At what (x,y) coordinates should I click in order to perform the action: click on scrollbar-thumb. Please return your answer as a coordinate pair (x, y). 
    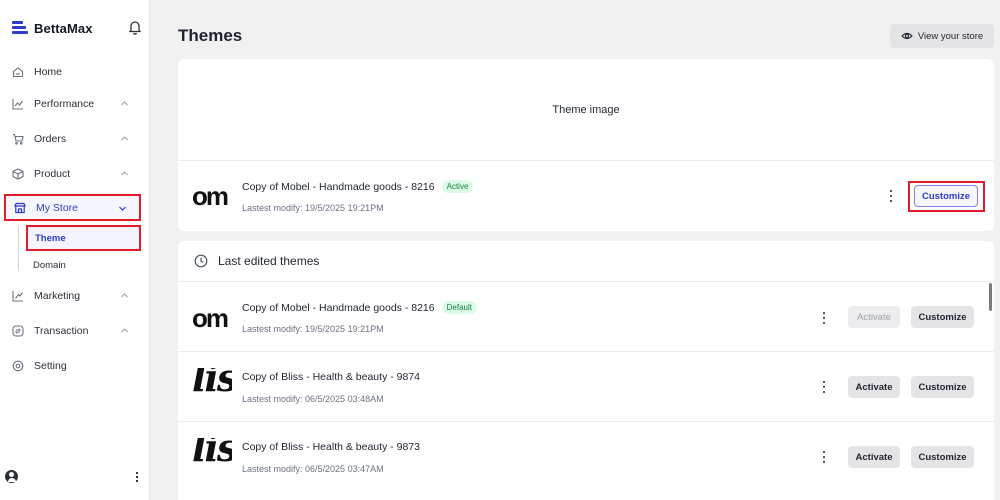
    Looking at the image, I should click on (990, 297).